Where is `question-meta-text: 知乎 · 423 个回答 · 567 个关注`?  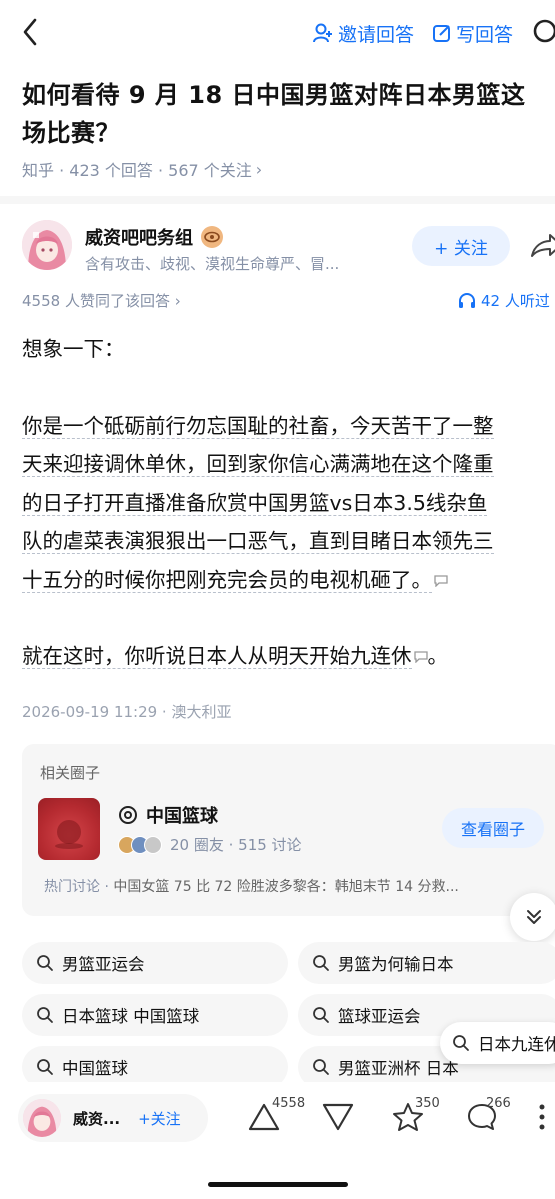 question-meta-text: 知乎 · 423 个回答 · 567 个关注 is located at coordinates (137, 170).